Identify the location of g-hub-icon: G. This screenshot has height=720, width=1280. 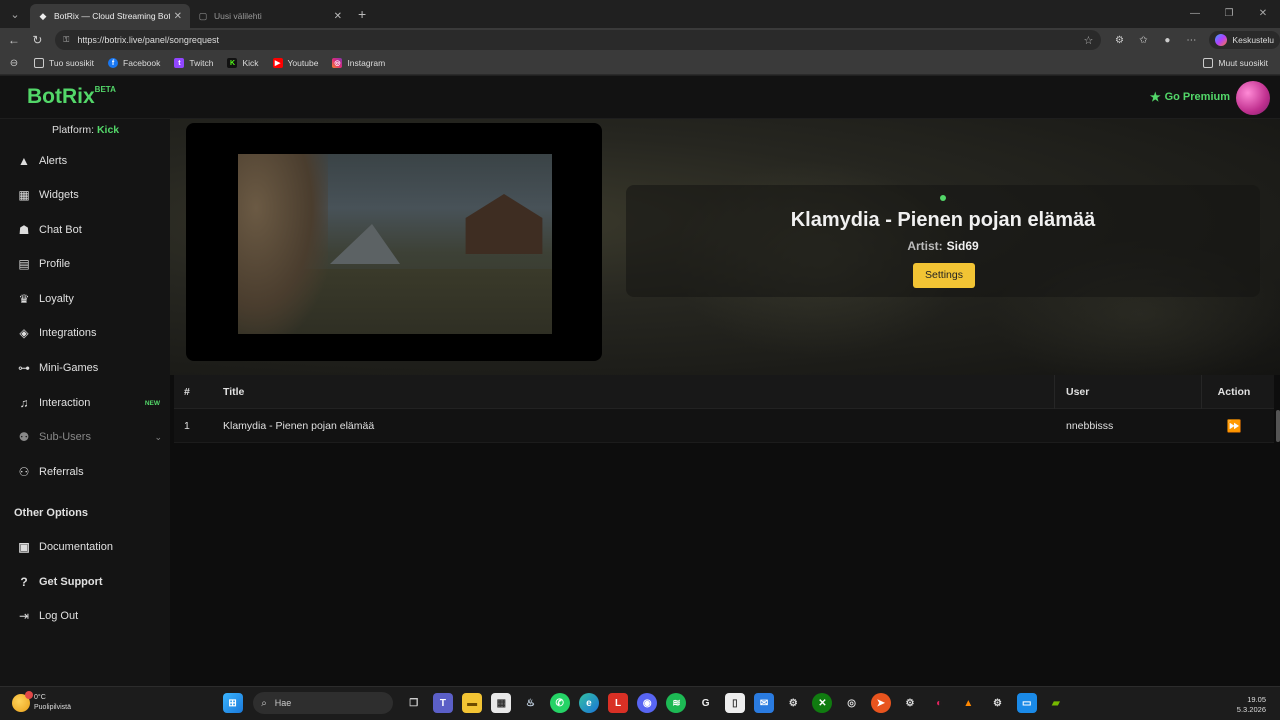
(706, 703).